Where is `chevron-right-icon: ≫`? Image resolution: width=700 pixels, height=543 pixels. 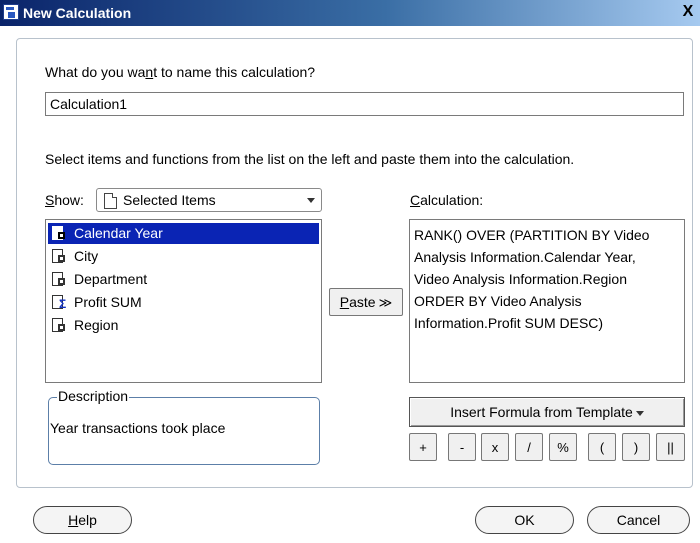 chevron-right-icon: ≫ is located at coordinates (385, 302).